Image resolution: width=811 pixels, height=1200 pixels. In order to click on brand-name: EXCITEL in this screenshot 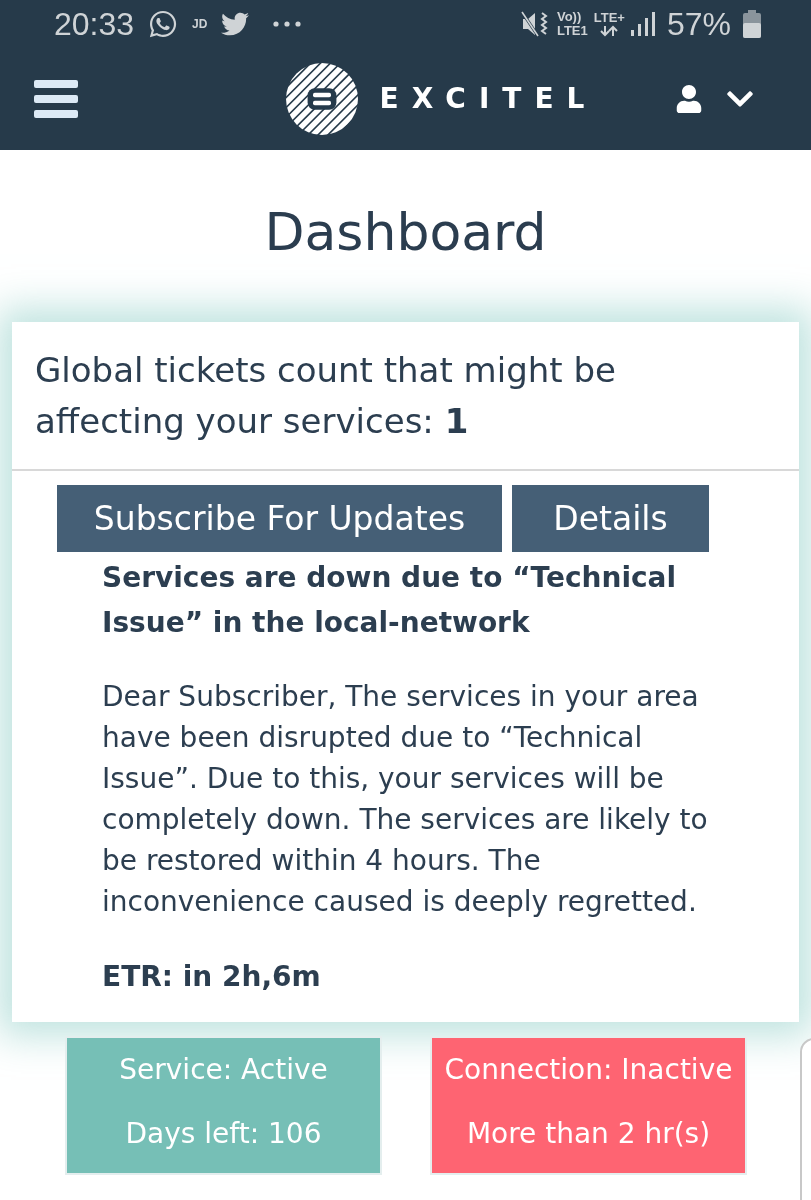, I will do `click(488, 99)`.